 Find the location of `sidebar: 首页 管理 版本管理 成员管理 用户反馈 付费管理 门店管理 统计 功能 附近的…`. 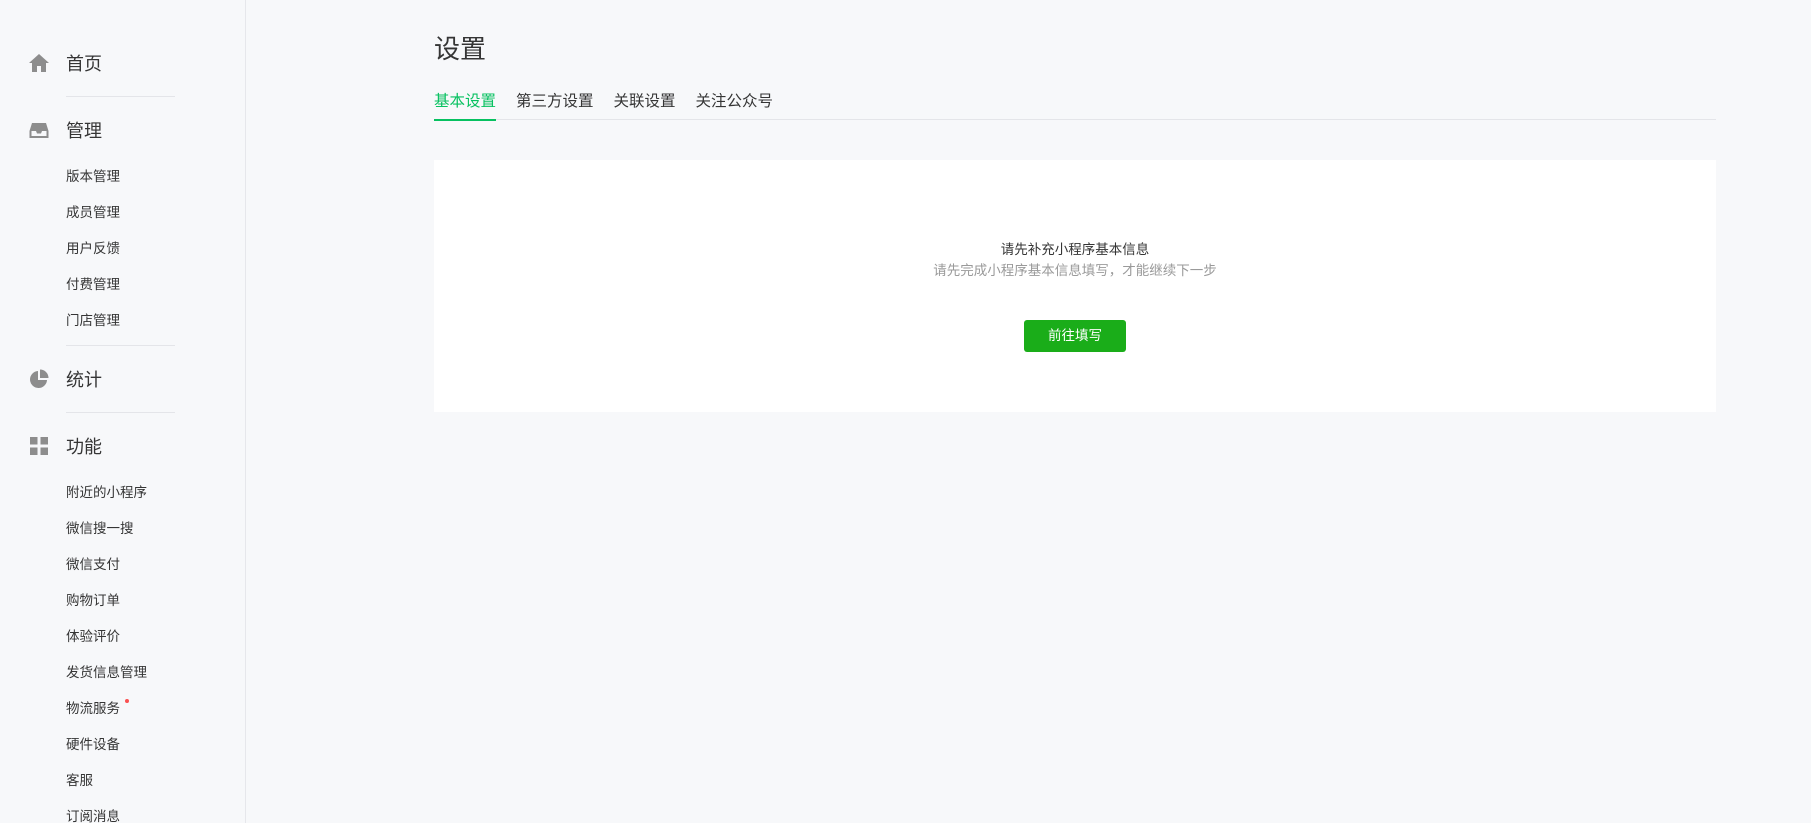

sidebar: 首页 管理 版本管理 成员管理 用户反馈 付费管理 门店管理 统计 功能 附近的… is located at coordinates (123, 411).